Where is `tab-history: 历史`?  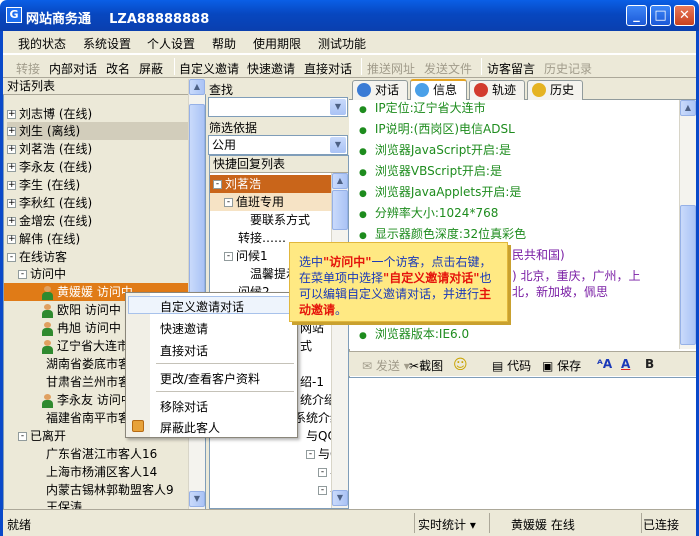
tab-history: 历史 is located at coordinates (555, 90).